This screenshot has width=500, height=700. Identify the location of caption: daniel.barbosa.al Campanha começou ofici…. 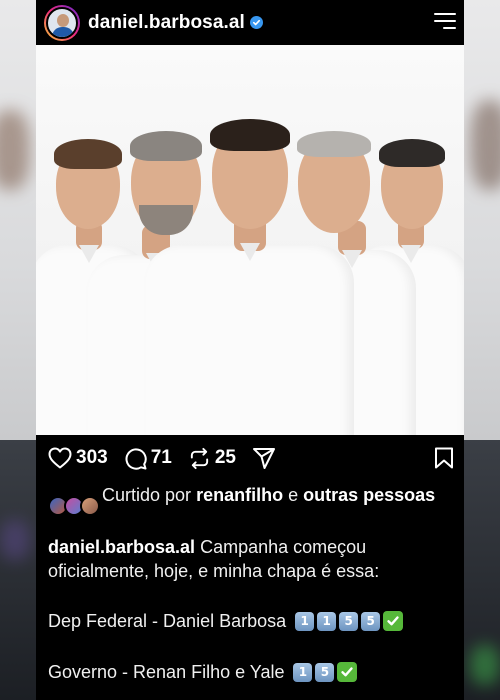
(253, 559).